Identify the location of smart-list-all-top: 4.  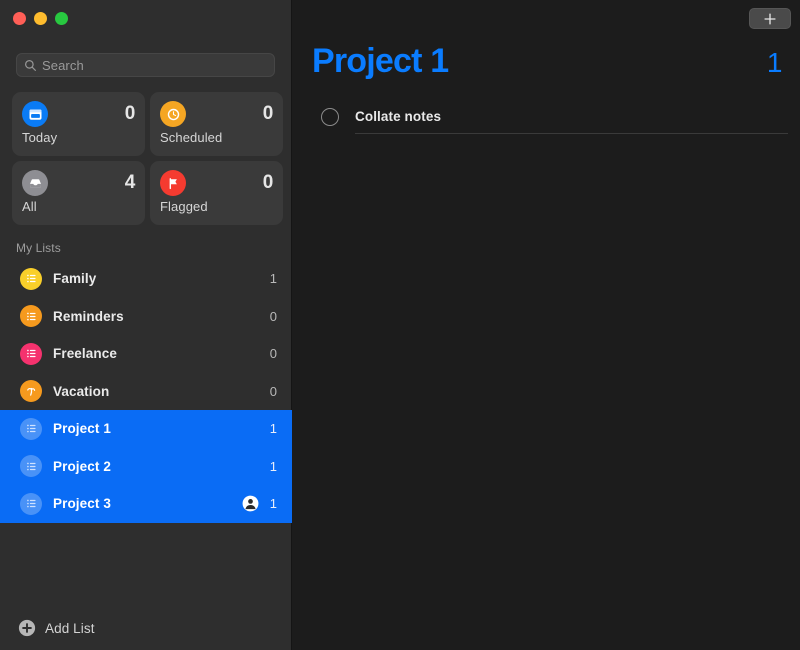
(78, 183).